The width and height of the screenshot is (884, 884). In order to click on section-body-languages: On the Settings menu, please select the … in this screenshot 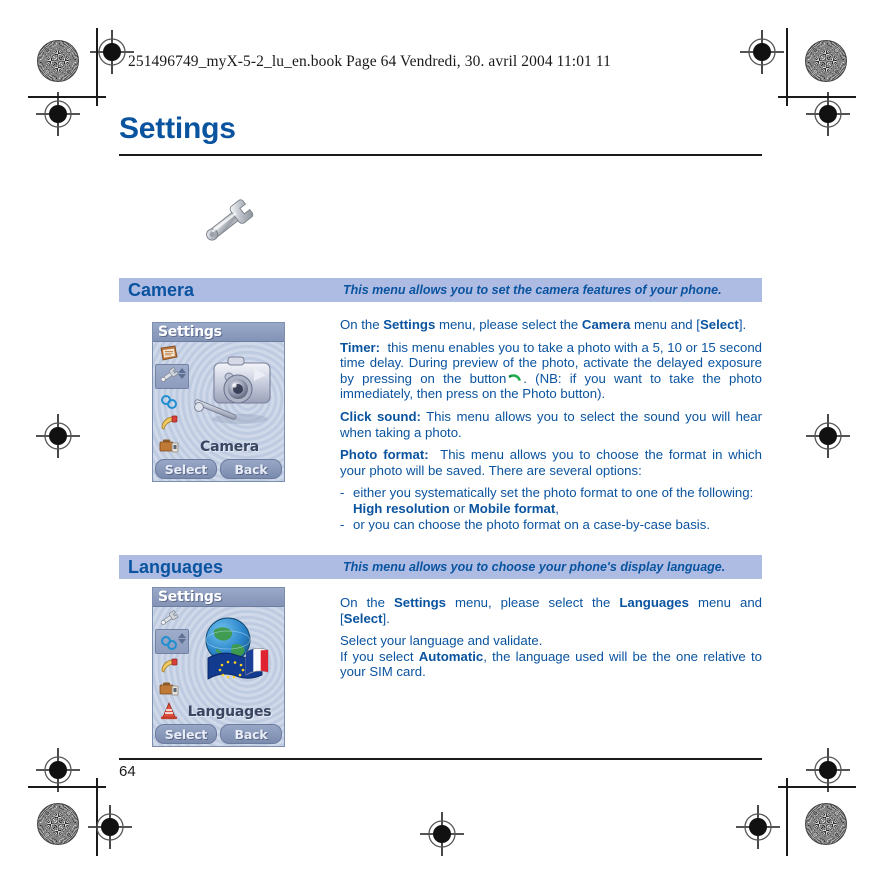, I will do `click(551, 641)`.